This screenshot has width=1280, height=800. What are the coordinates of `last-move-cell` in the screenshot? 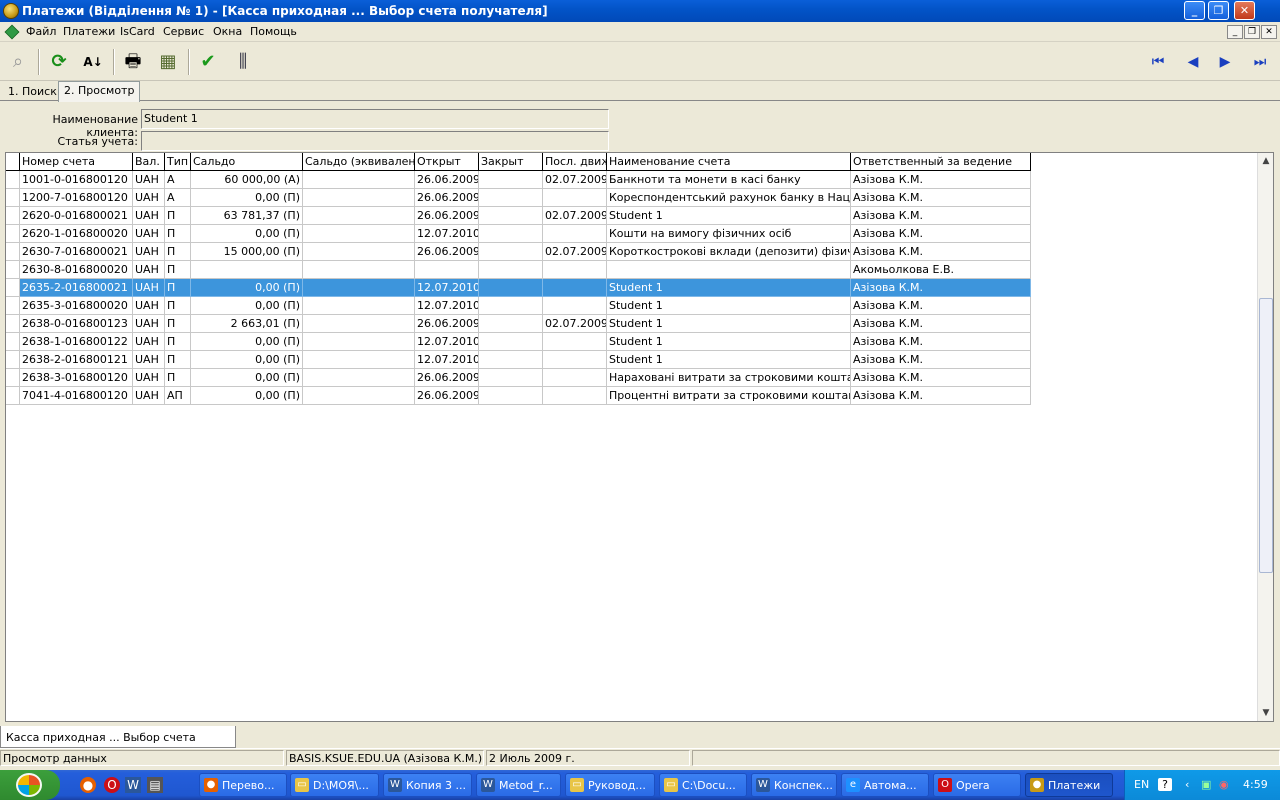 It's located at (575, 360).